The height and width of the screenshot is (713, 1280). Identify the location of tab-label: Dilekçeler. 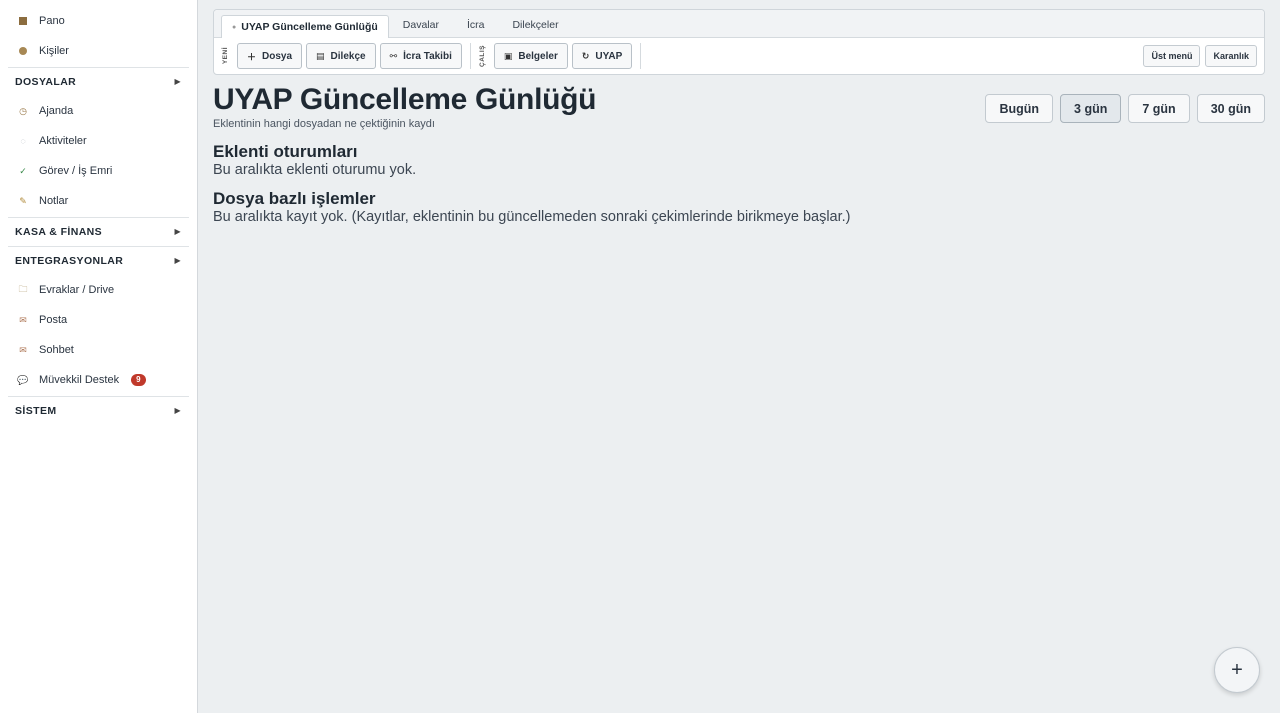
(535, 25).